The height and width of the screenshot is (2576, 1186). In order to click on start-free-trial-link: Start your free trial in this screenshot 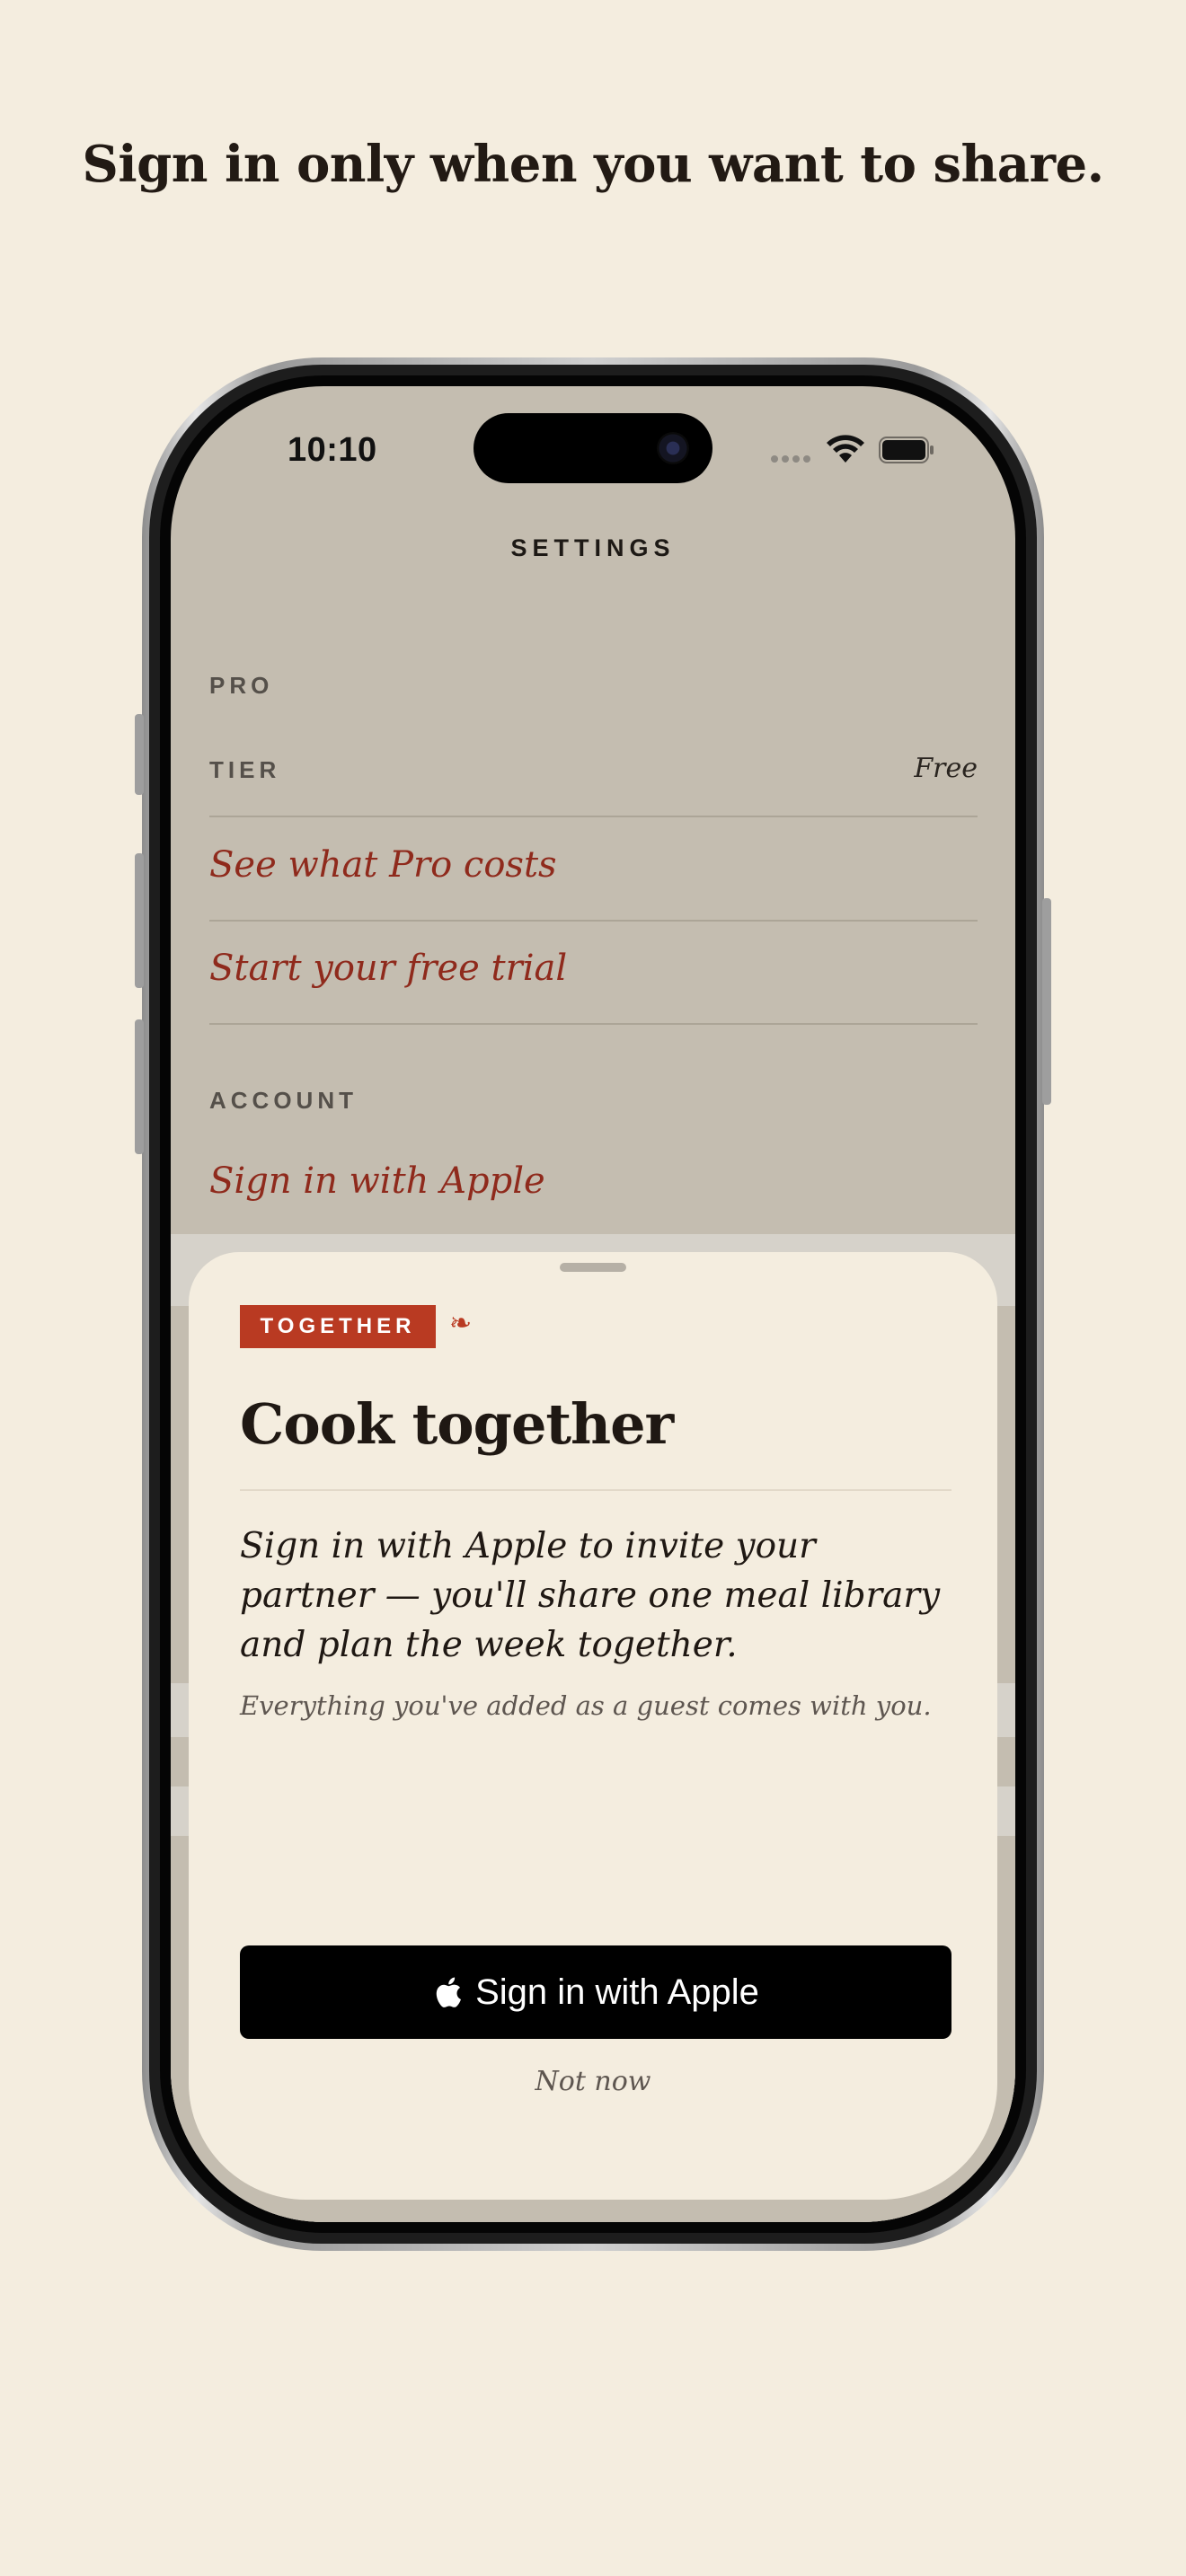, I will do `click(388, 968)`.